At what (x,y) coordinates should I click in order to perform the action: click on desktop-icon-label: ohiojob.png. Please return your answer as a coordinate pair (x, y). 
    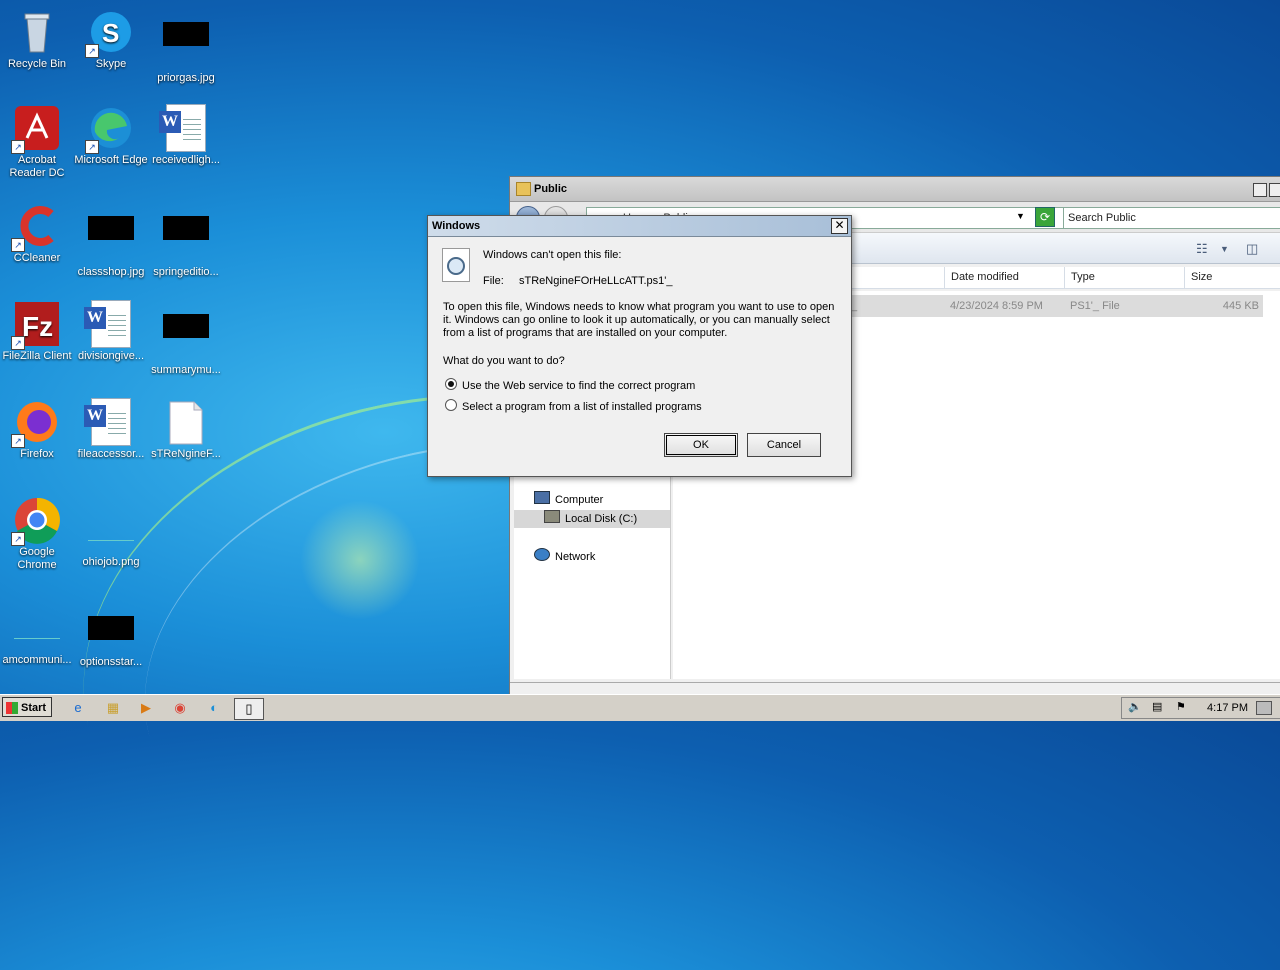
    Looking at the image, I should click on (111, 562).